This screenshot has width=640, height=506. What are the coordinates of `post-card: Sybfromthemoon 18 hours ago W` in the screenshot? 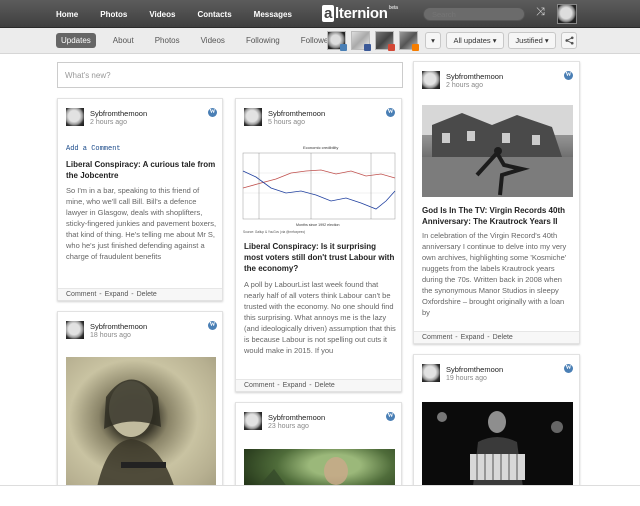 It's located at (140, 401).